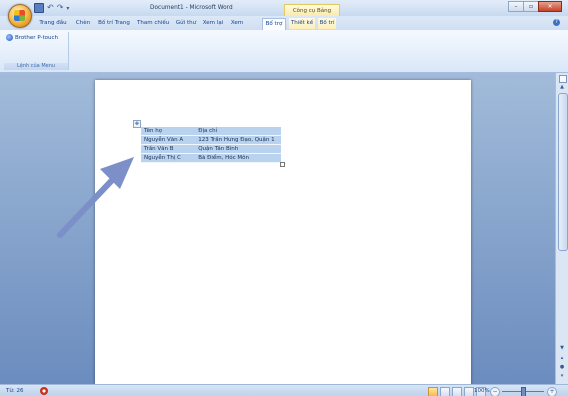  I want to click on vertical-scrollbar: ▲ ▼ ▴ ● ▾, so click(561, 228).